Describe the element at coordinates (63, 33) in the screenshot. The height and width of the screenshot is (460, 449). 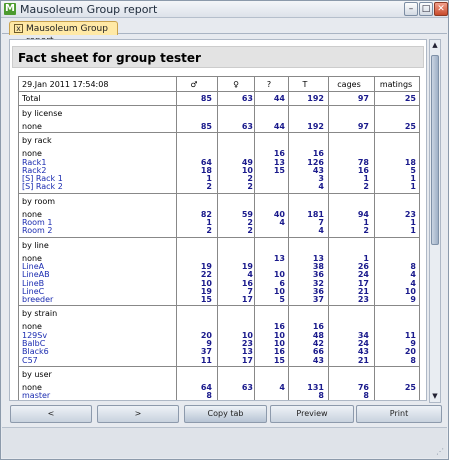
I see `tab-group-report: x Mausoleum Group report` at that location.